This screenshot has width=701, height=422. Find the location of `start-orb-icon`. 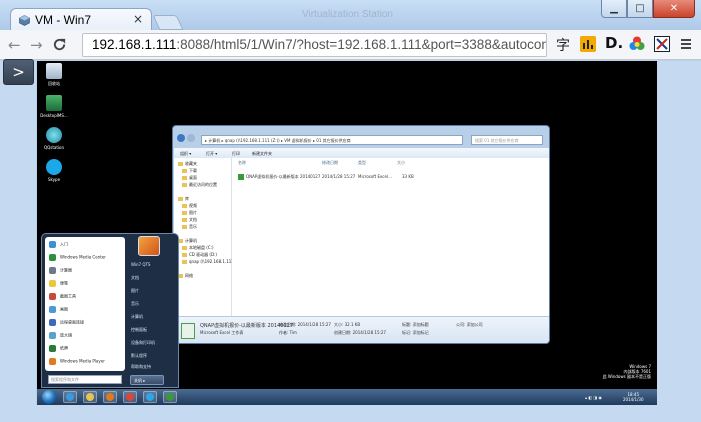

start-orb-icon is located at coordinates (49, 397).